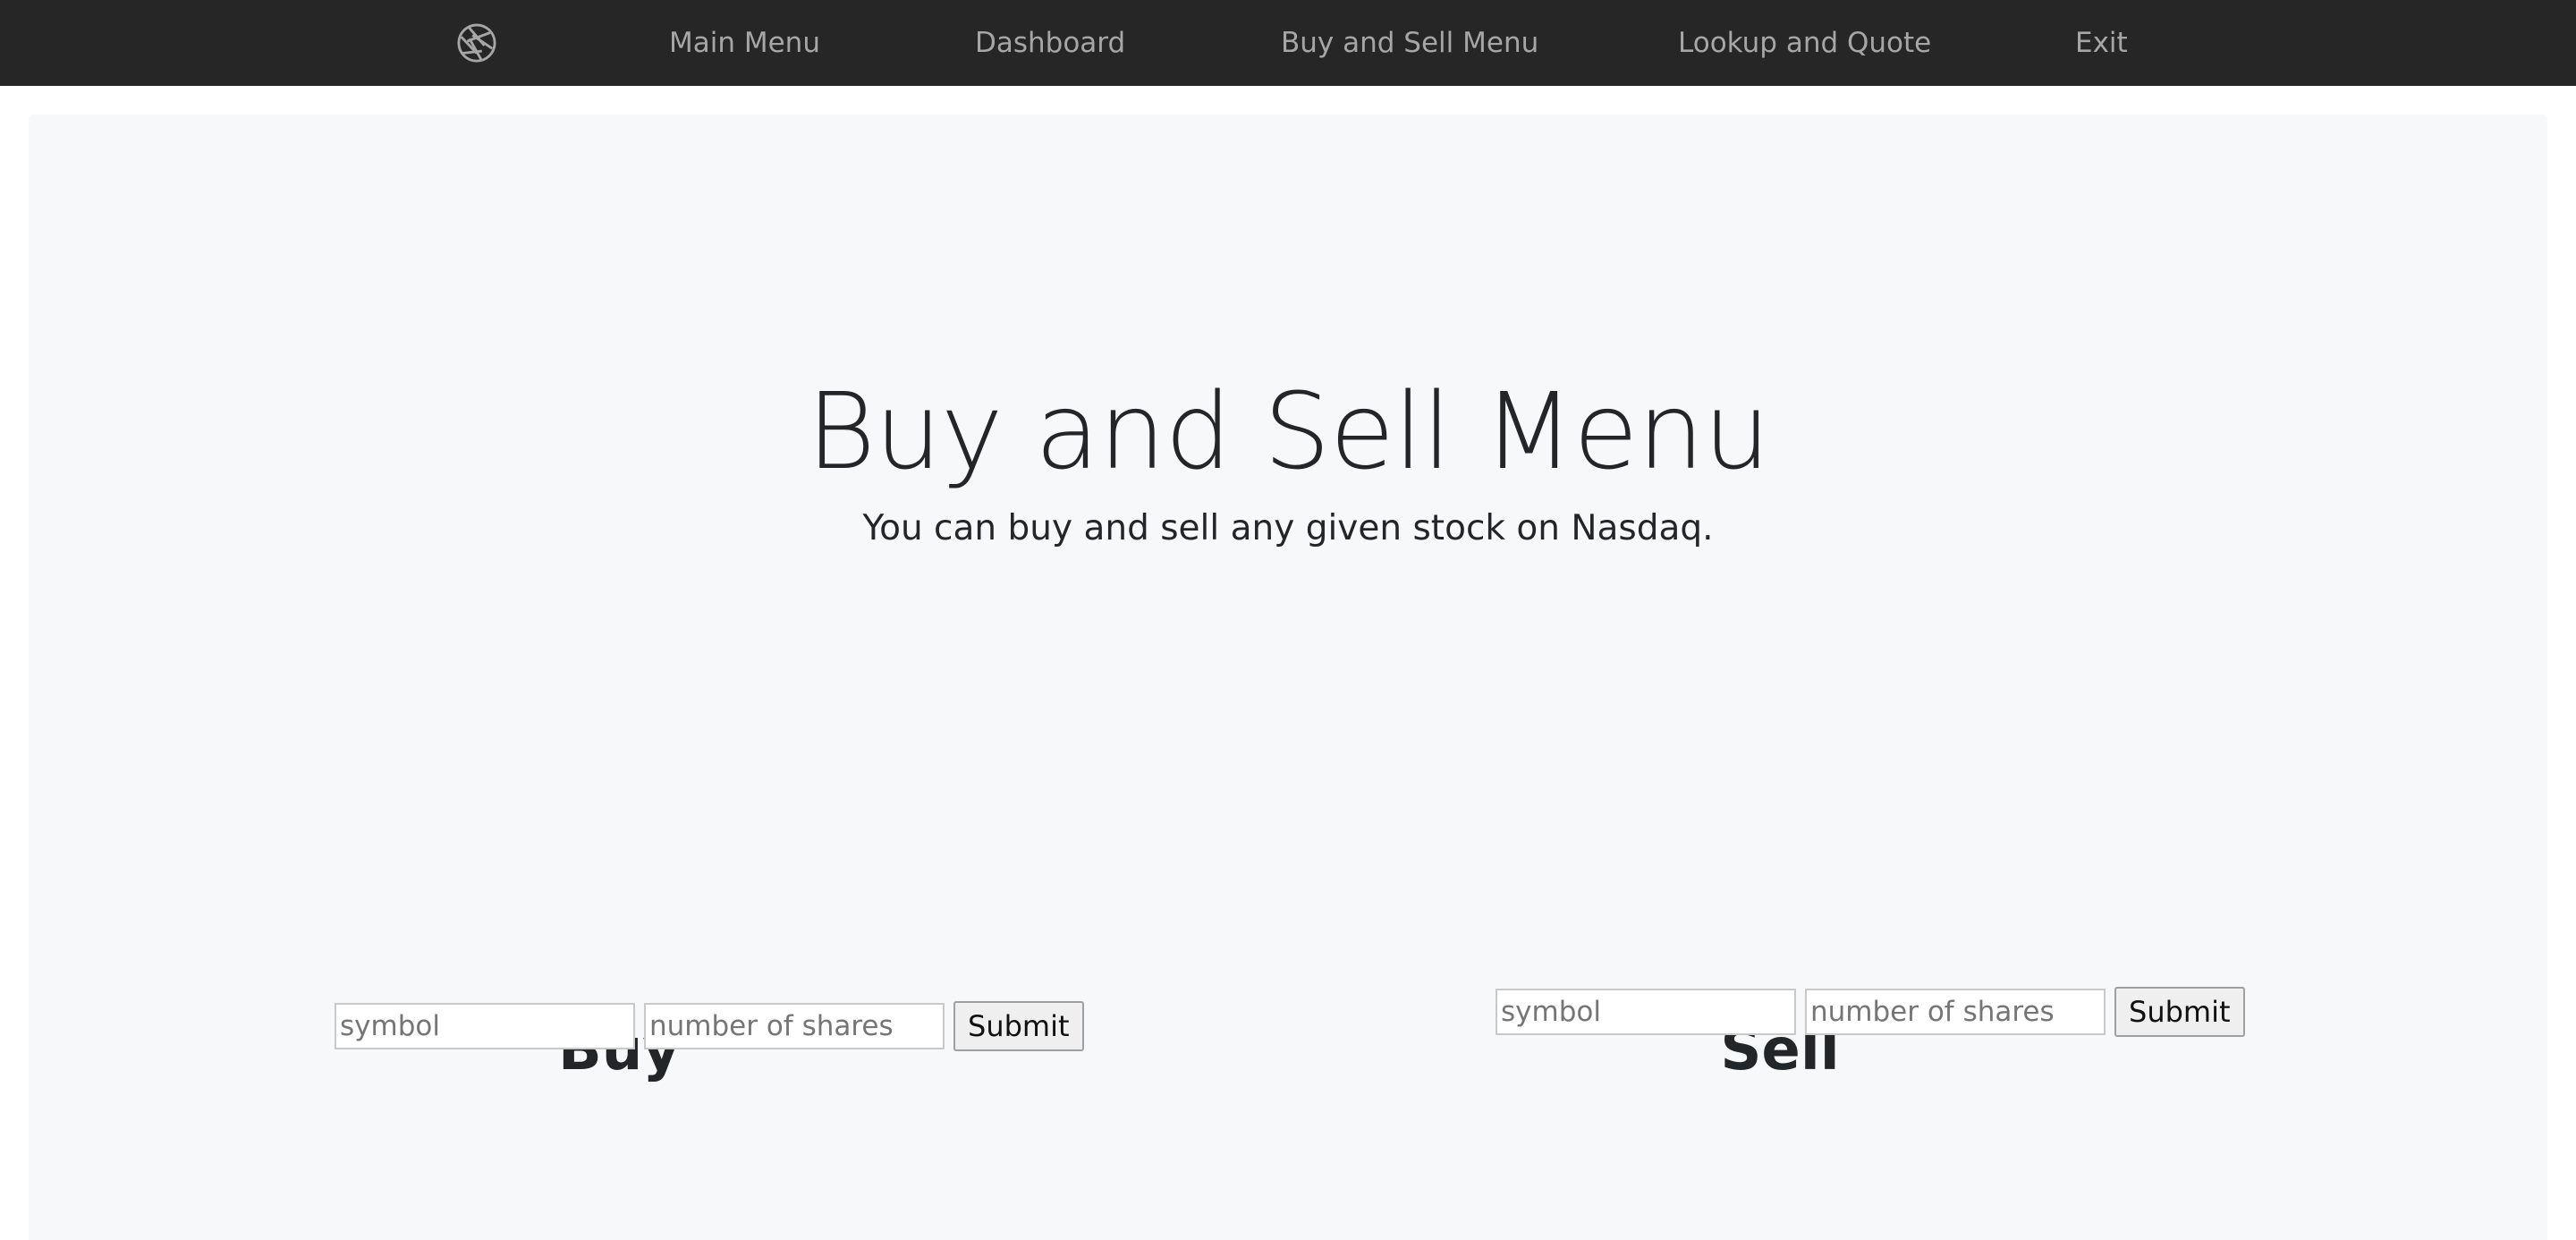 The width and height of the screenshot is (2576, 1240). What do you see at coordinates (1288, 431) in the screenshot?
I see `page-title: Buy and Sell Menu` at bounding box center [1288, 431].